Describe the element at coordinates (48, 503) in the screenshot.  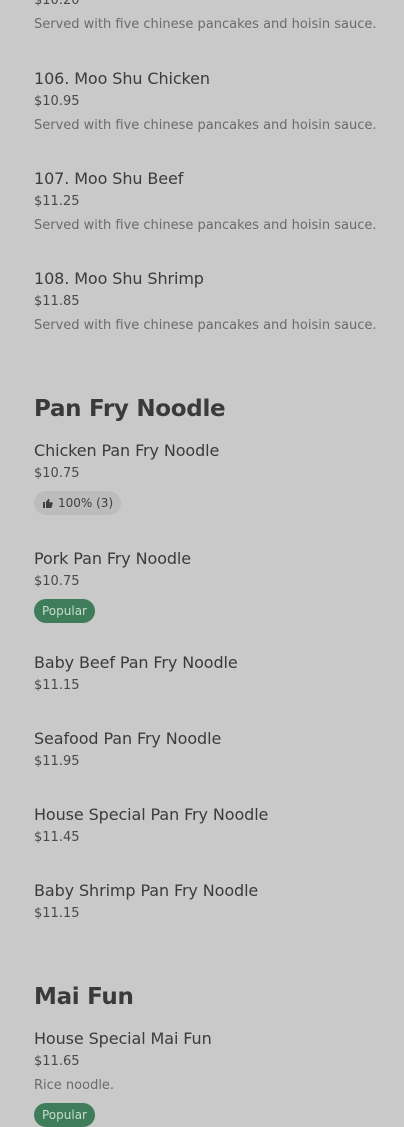
I see `thumbs-up-icon` at that location.